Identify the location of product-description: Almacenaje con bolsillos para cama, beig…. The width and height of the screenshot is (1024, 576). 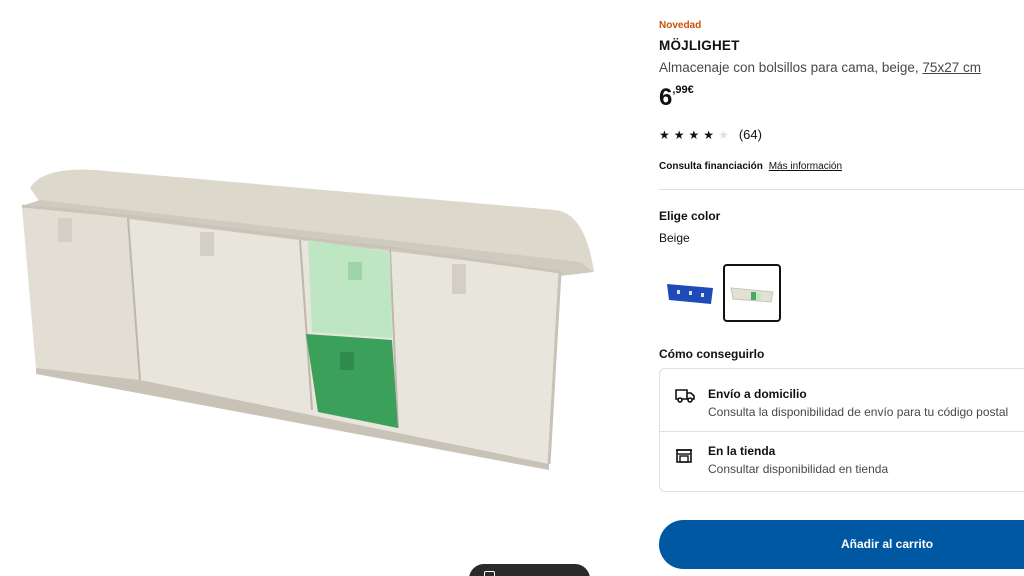
(820, 67).